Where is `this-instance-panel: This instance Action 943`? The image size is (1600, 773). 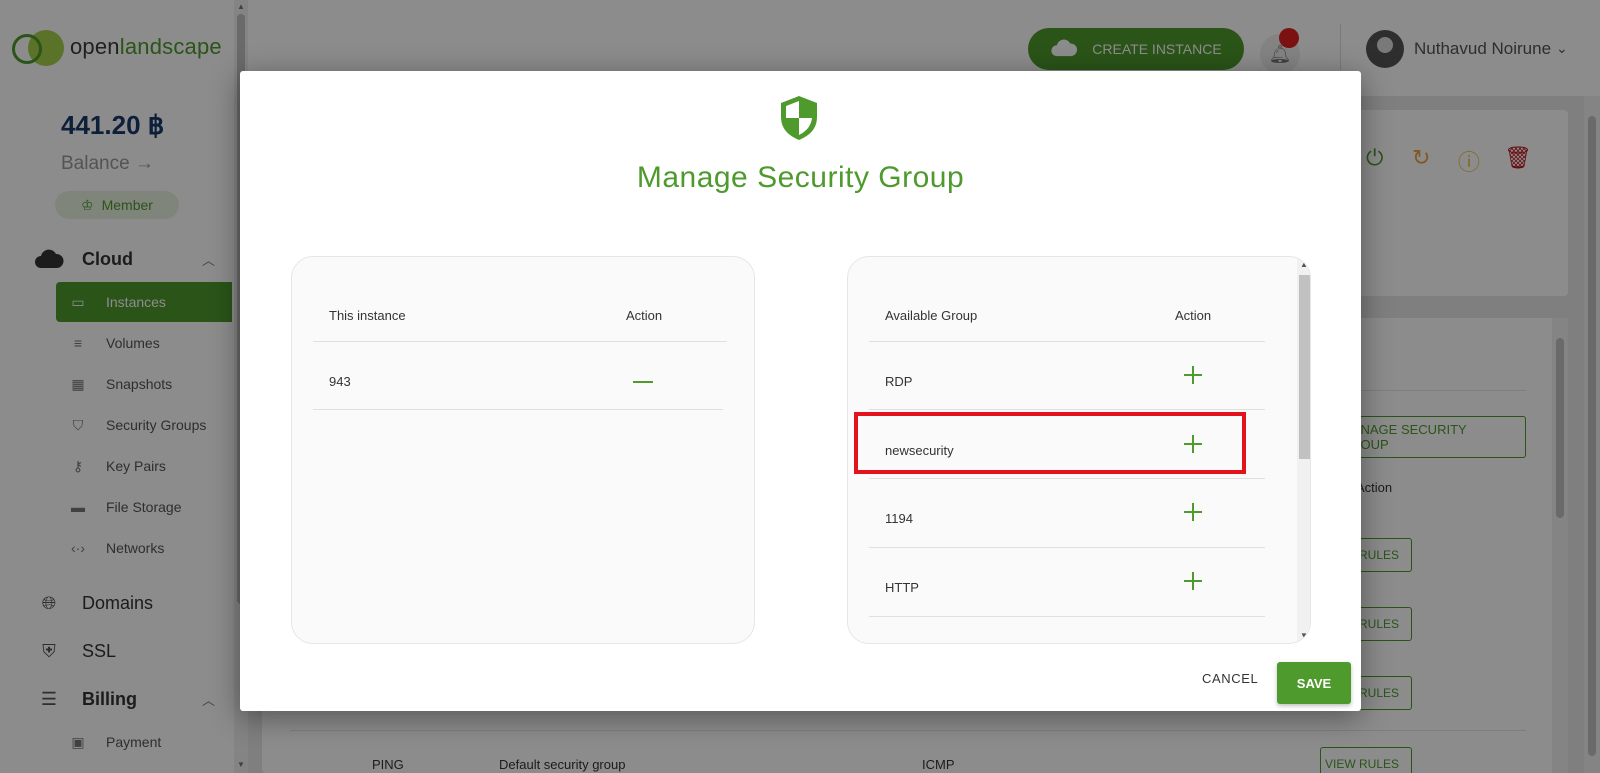
this-instance-panel: This instance Action 943 is located at coordinates (523, 450).